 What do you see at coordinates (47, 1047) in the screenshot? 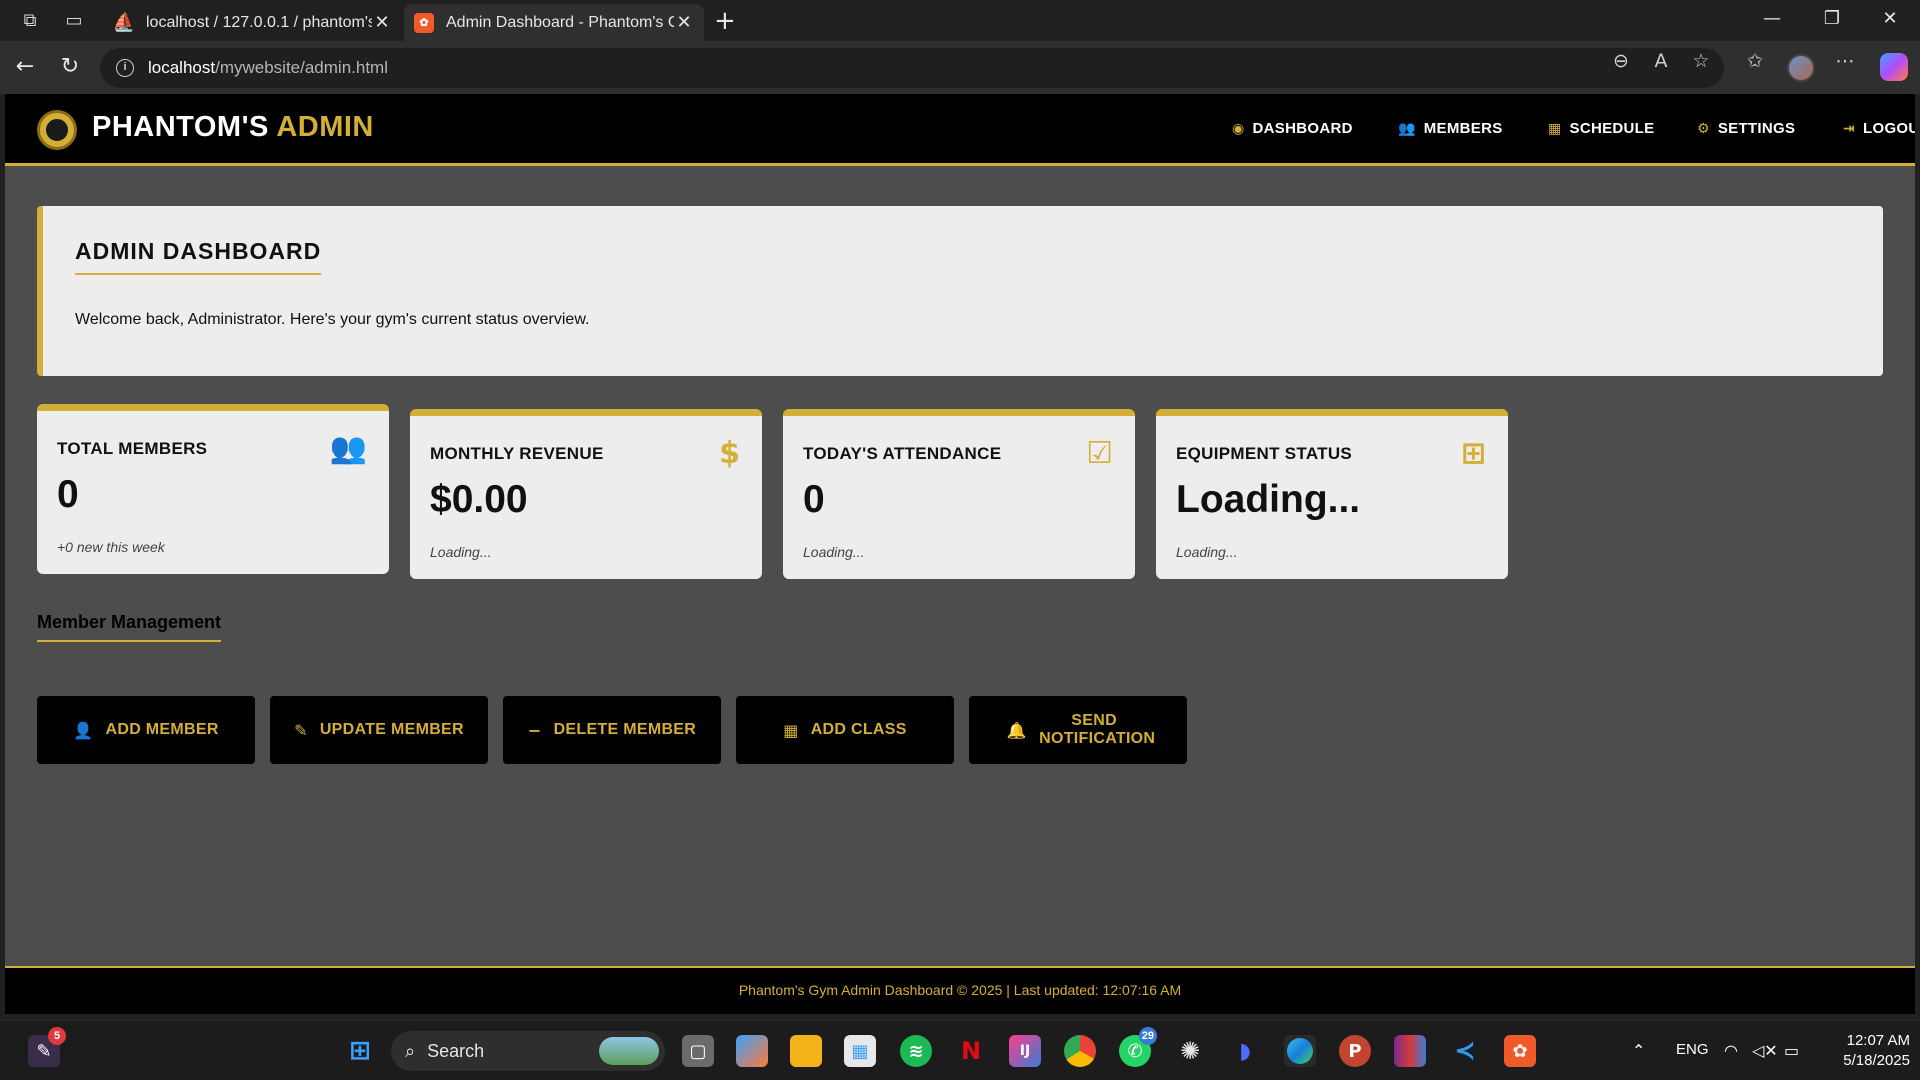
I see `notifications-icon: ✎ 5` at bounding box center [47, 1047].